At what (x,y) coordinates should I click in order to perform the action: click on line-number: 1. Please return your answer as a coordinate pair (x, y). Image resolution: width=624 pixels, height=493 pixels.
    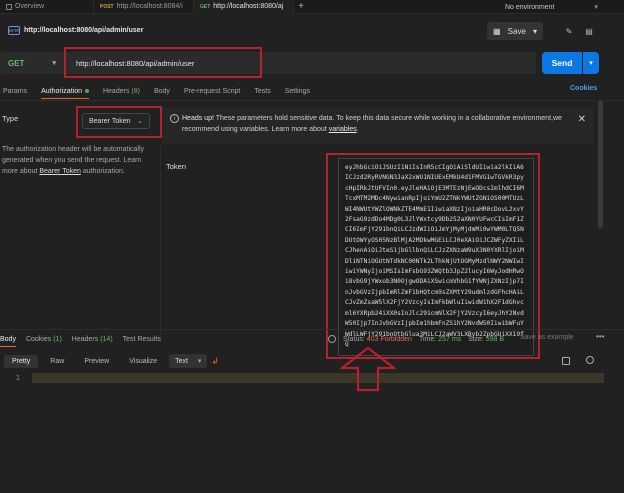
    Looking at the image, I should click on (17, 378).